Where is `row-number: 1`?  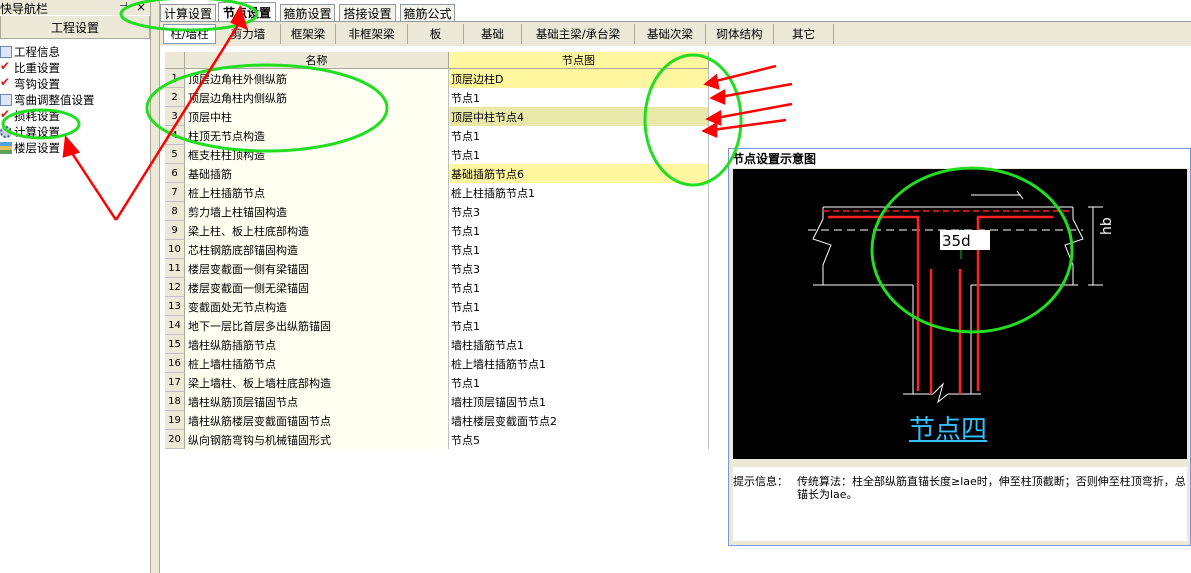 row-number: 1 is located at coordinates (175, 78).